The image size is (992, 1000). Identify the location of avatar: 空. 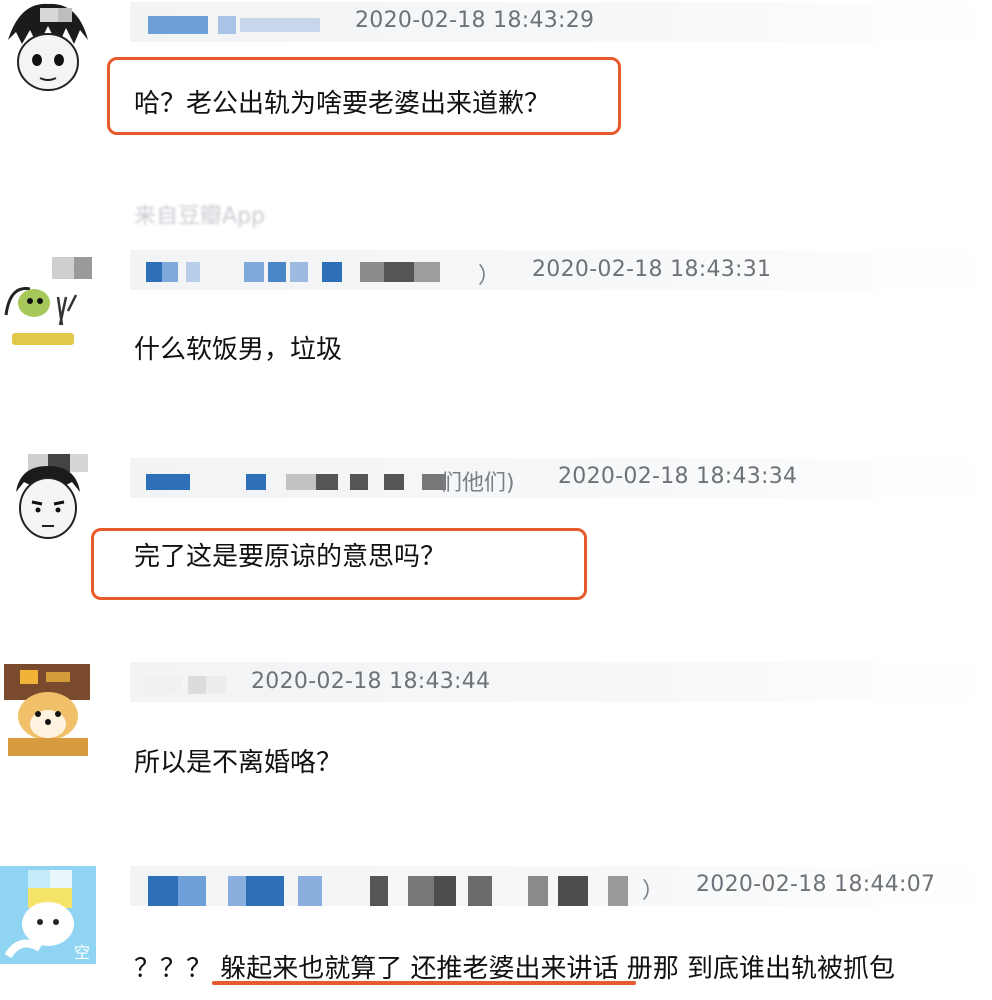
(48, 915).